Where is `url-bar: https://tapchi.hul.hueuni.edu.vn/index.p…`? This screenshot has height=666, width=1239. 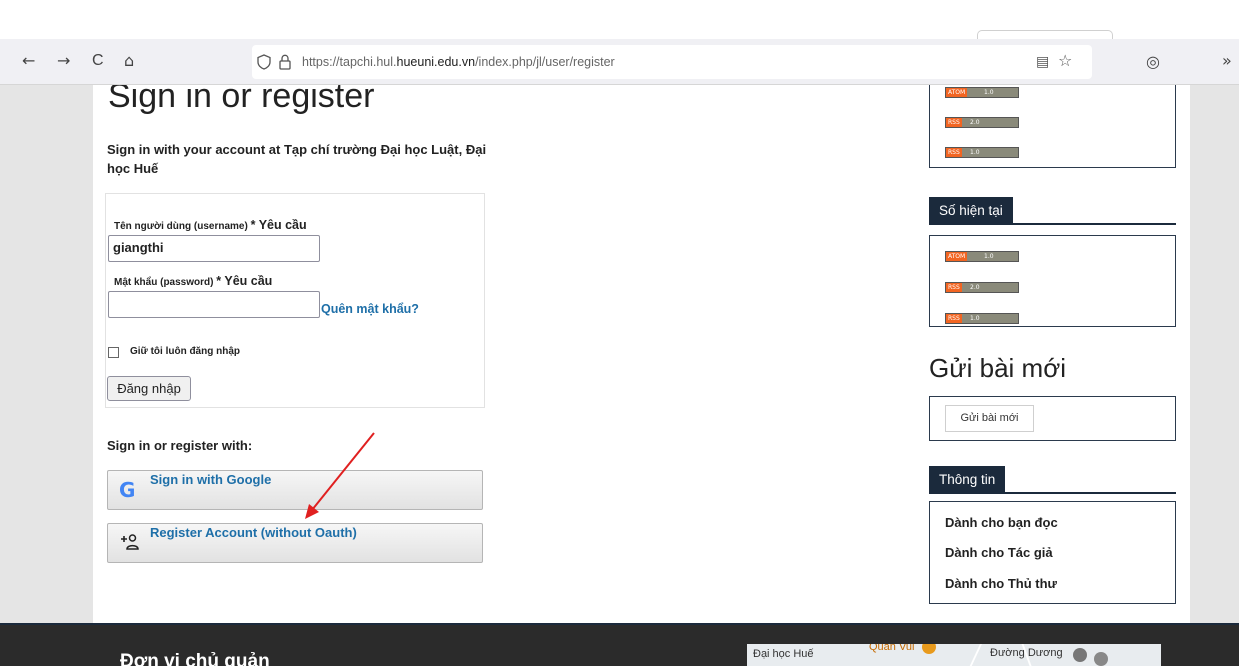
url-bar: https://tapchi.hul.hueuni.edu.vn/index.p… is located at coordinates (672, 62).